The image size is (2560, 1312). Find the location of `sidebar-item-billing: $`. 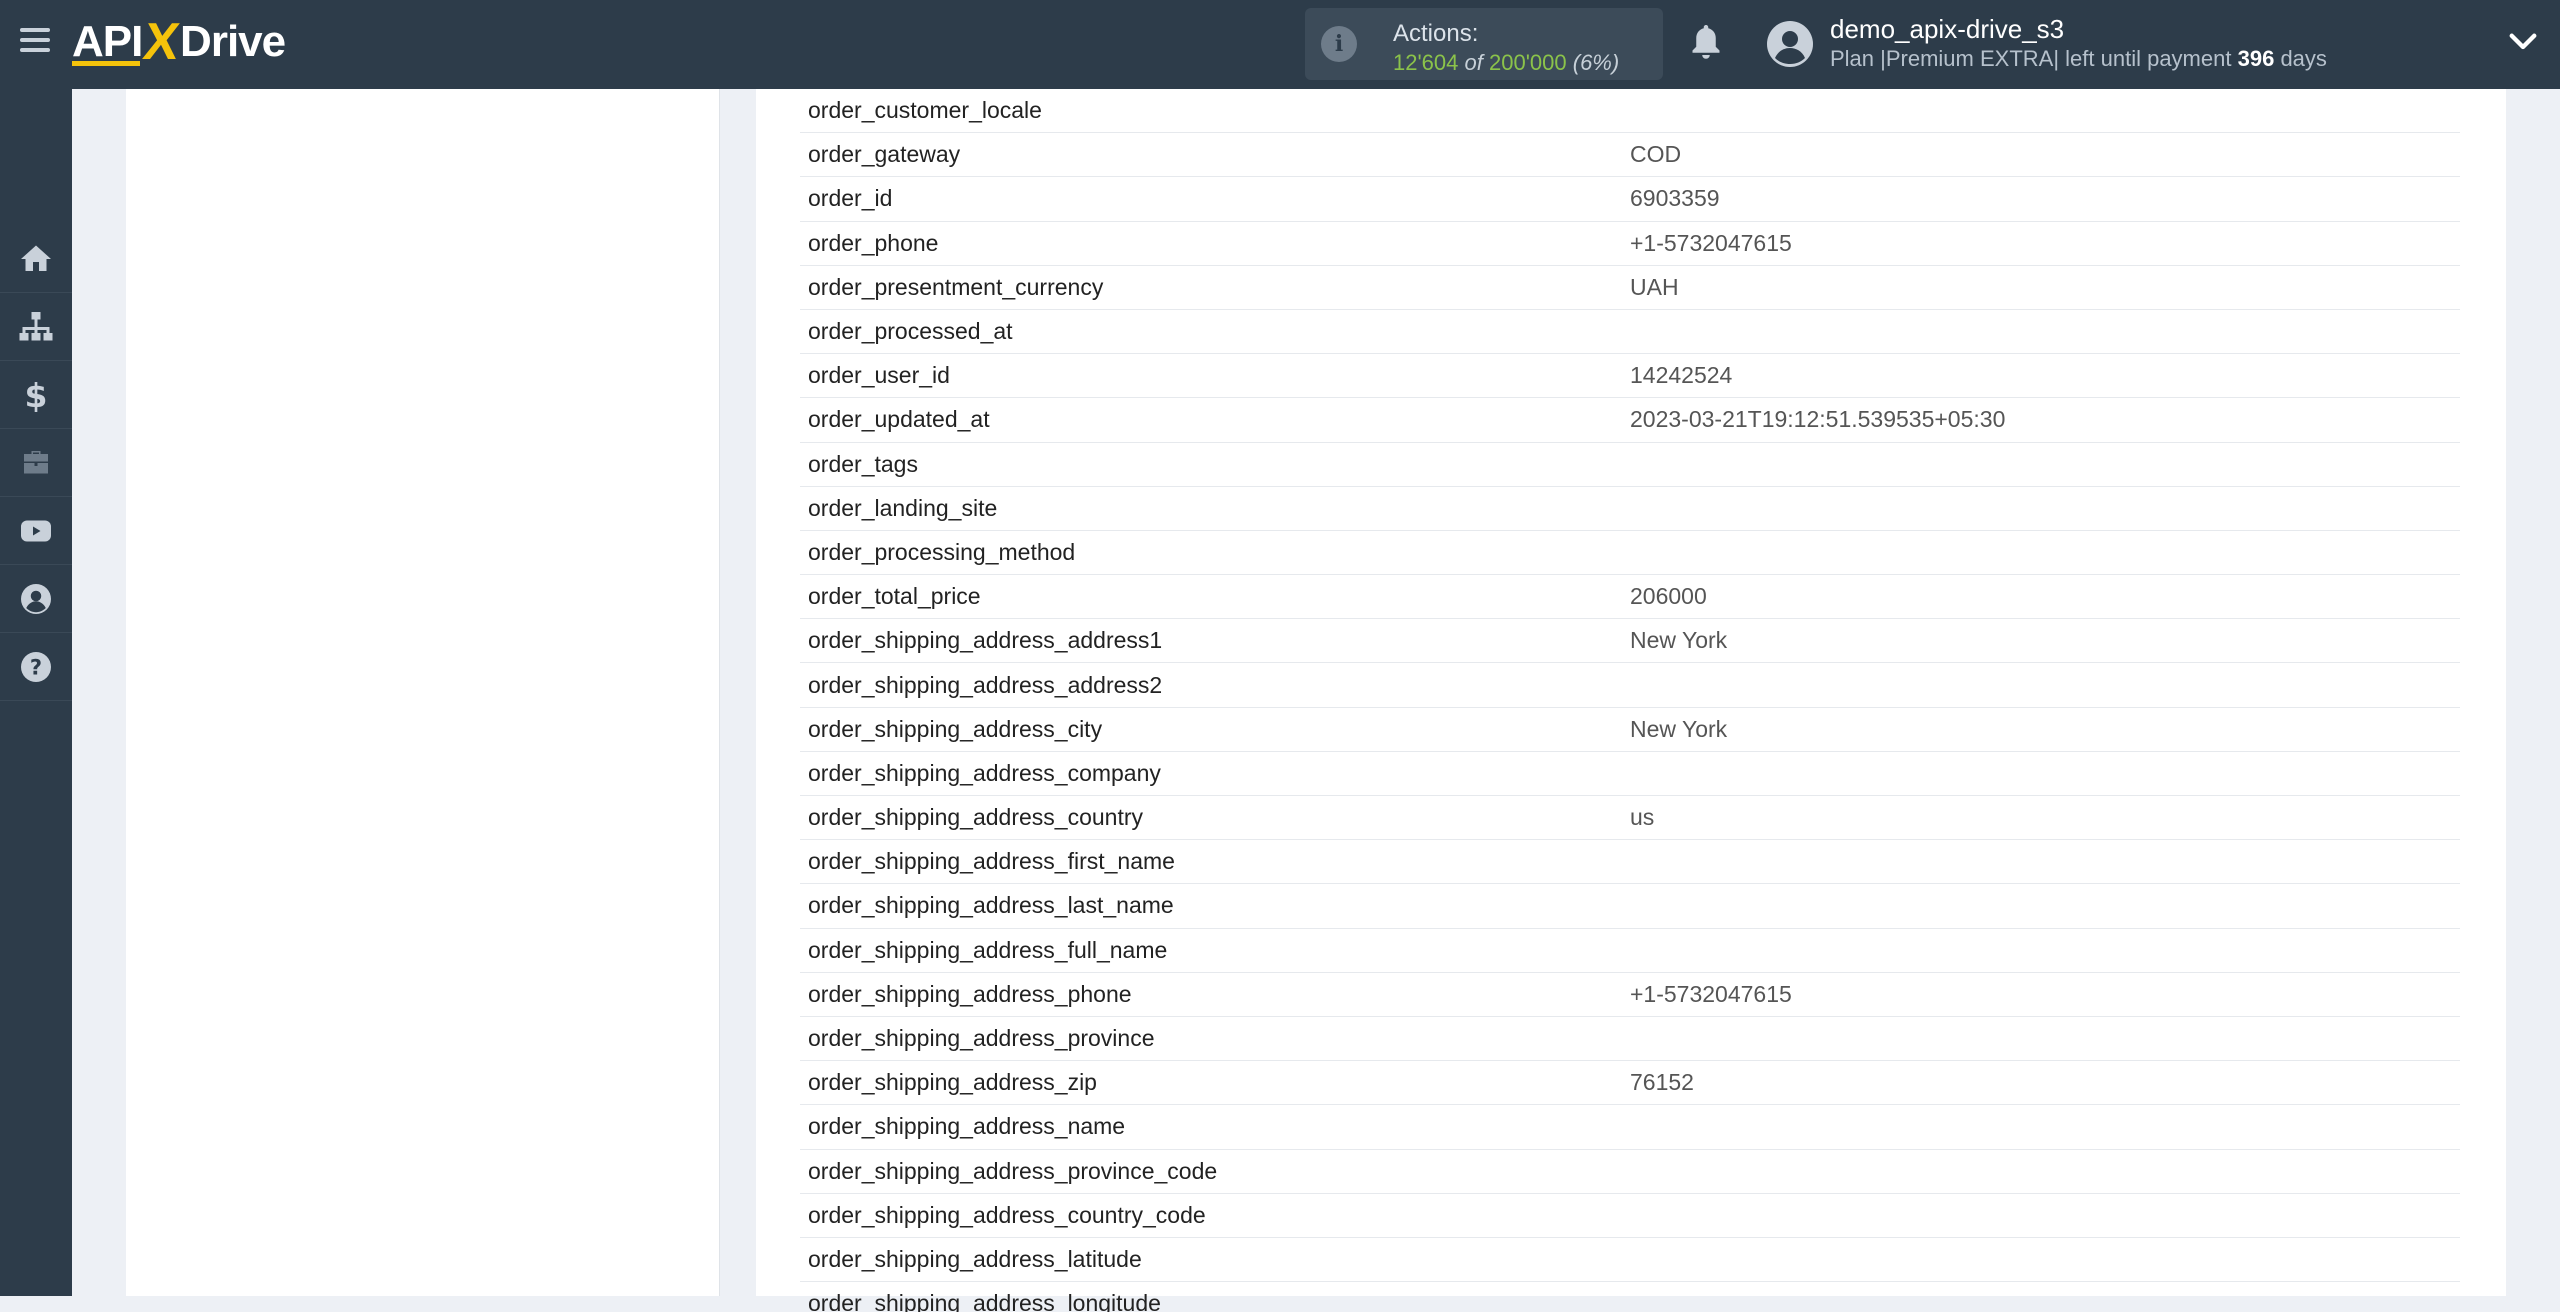

sidebar-item-billing: $ is located at coordinates (36, 395).